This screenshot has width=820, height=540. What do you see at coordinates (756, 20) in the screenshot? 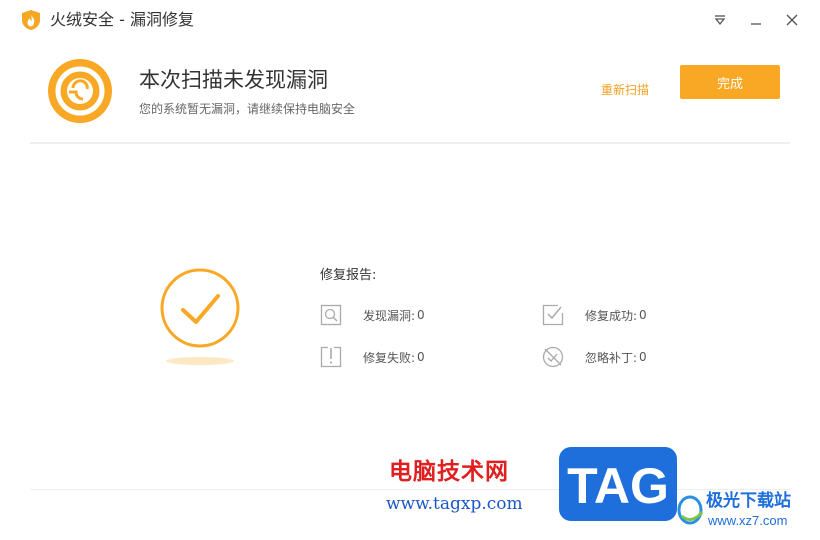
I see `minimize-icon` at bounding box center [756, 20].